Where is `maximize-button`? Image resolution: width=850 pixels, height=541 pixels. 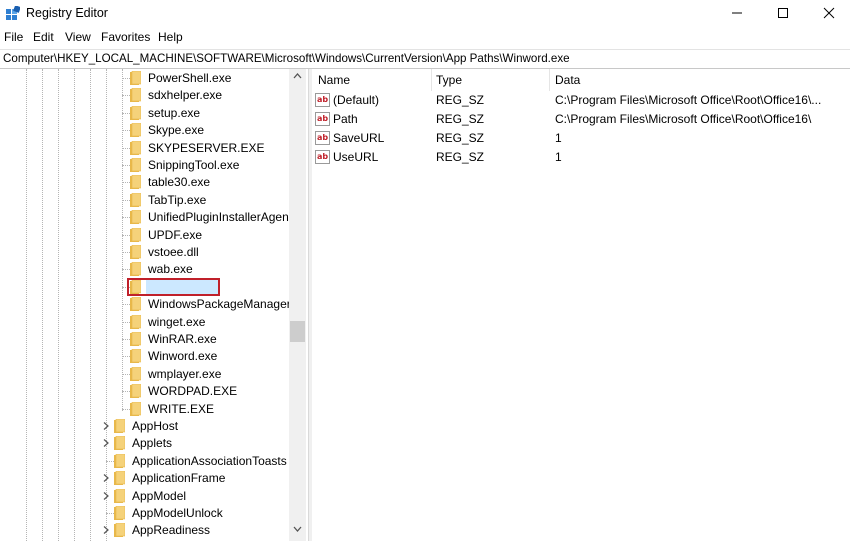
maximize-button is located at coordinates (783, 13).